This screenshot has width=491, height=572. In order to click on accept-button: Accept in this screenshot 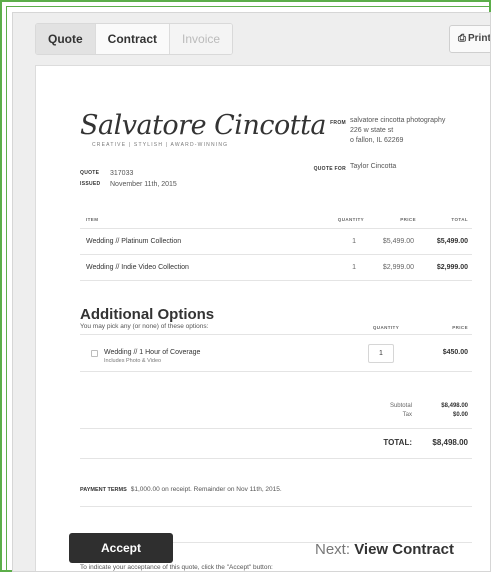, I will do `click(121, 548)`.